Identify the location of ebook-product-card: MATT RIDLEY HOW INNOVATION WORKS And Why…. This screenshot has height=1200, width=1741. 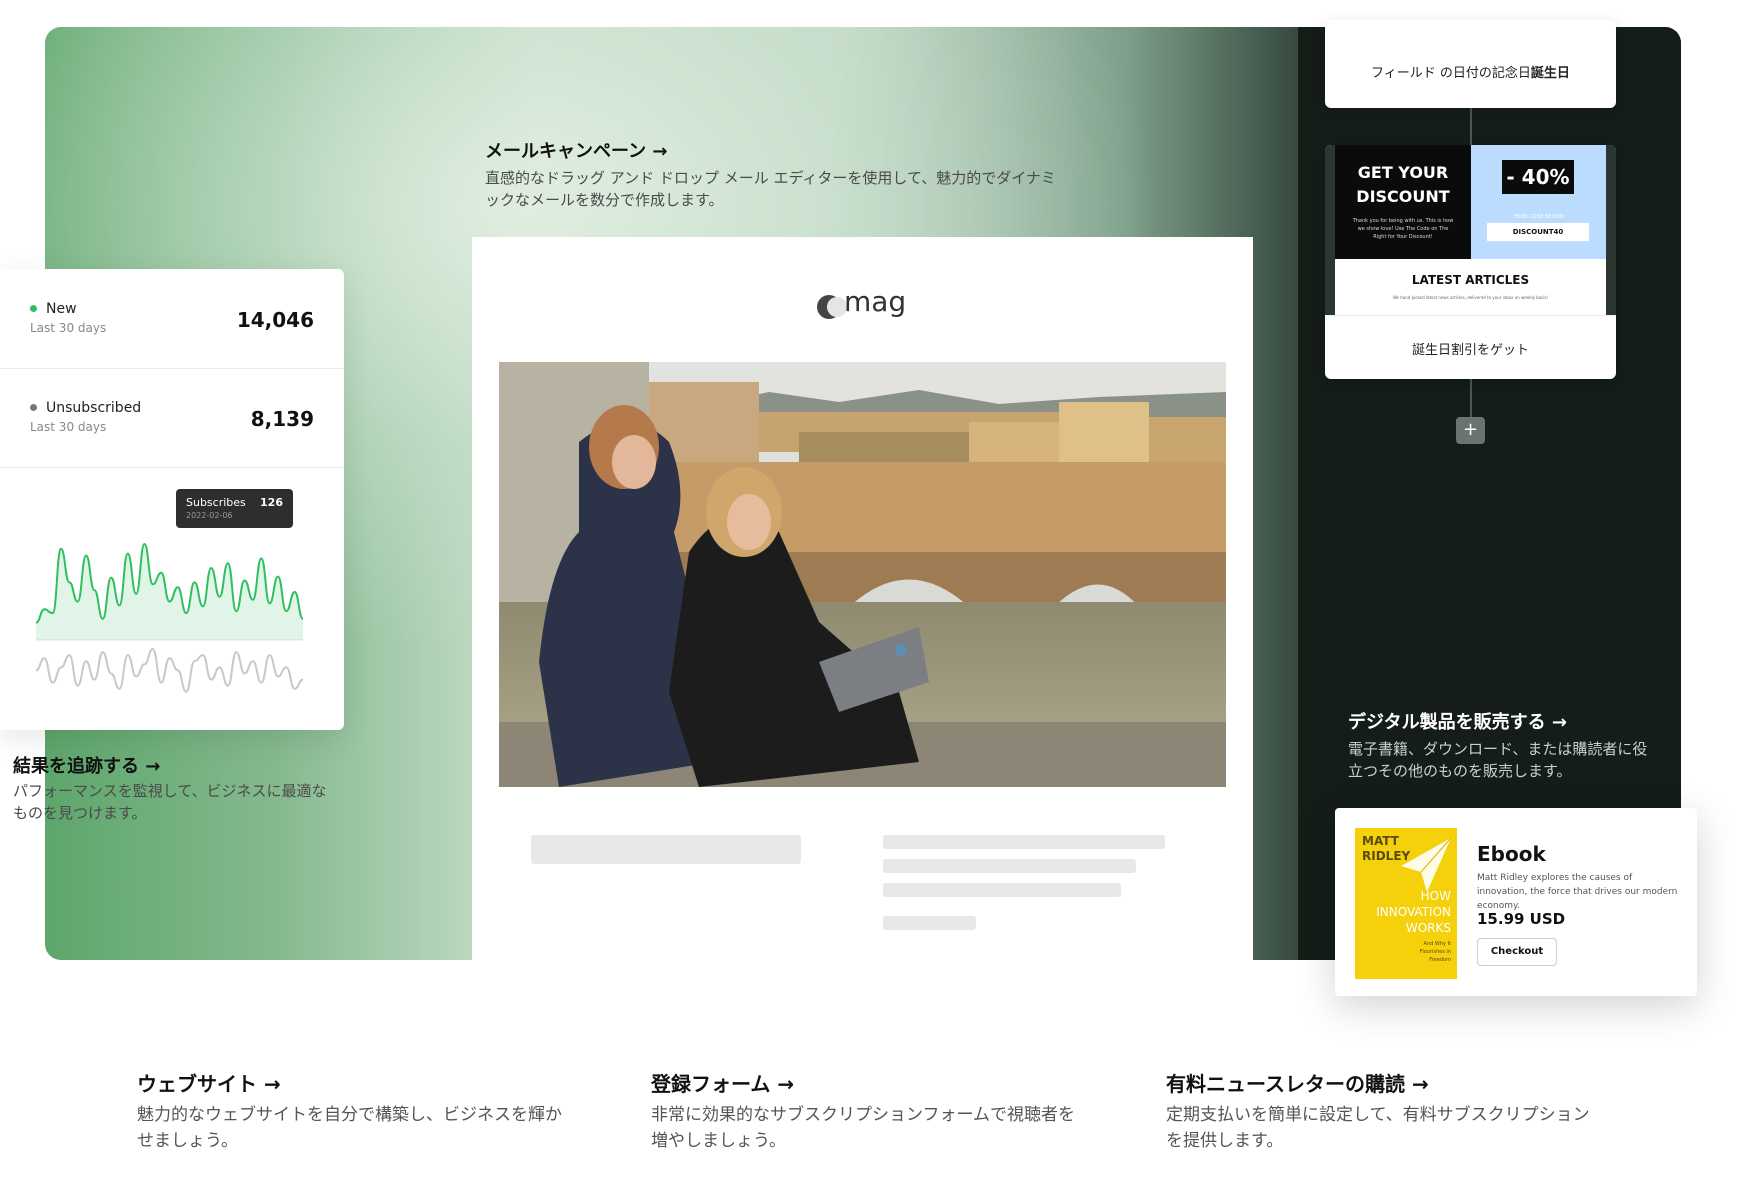
(1516, 902).